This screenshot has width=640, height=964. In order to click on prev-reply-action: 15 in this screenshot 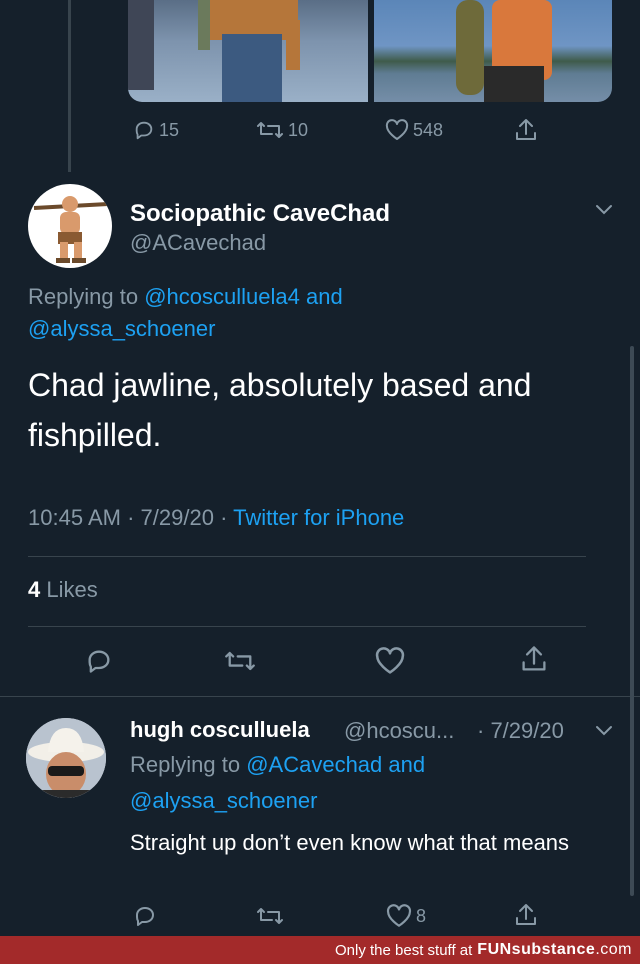, I will do `click(156, 130)`.